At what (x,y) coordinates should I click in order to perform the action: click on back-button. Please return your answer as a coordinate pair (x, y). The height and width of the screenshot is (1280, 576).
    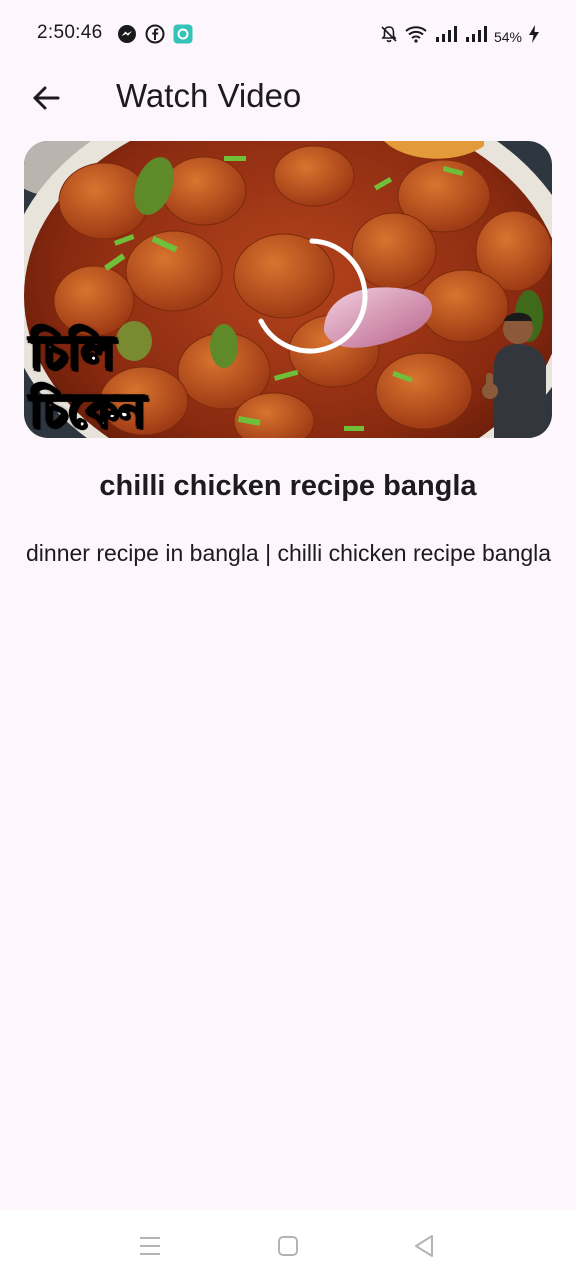
    Looking at the image, I should click on (46, 98).